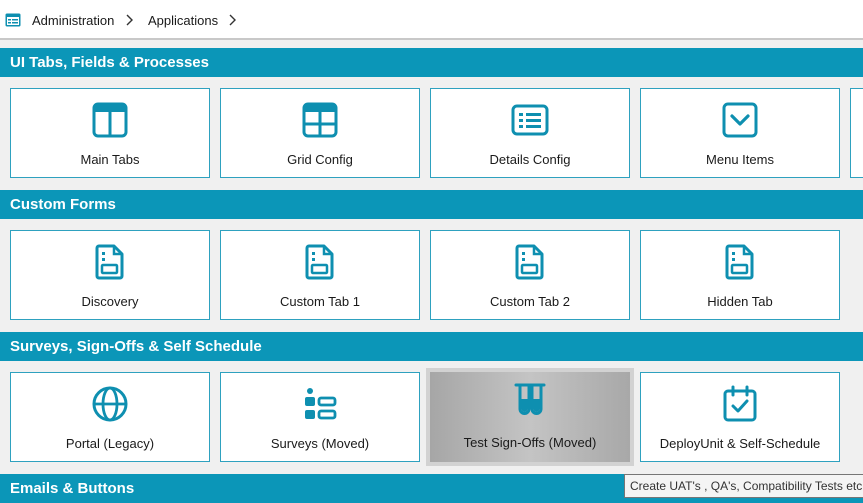 The height and width of the screenshot is (503, 863). Describe the element at coordinates (13, 20) in the screenshot. I see `app-window-icon` at that location.